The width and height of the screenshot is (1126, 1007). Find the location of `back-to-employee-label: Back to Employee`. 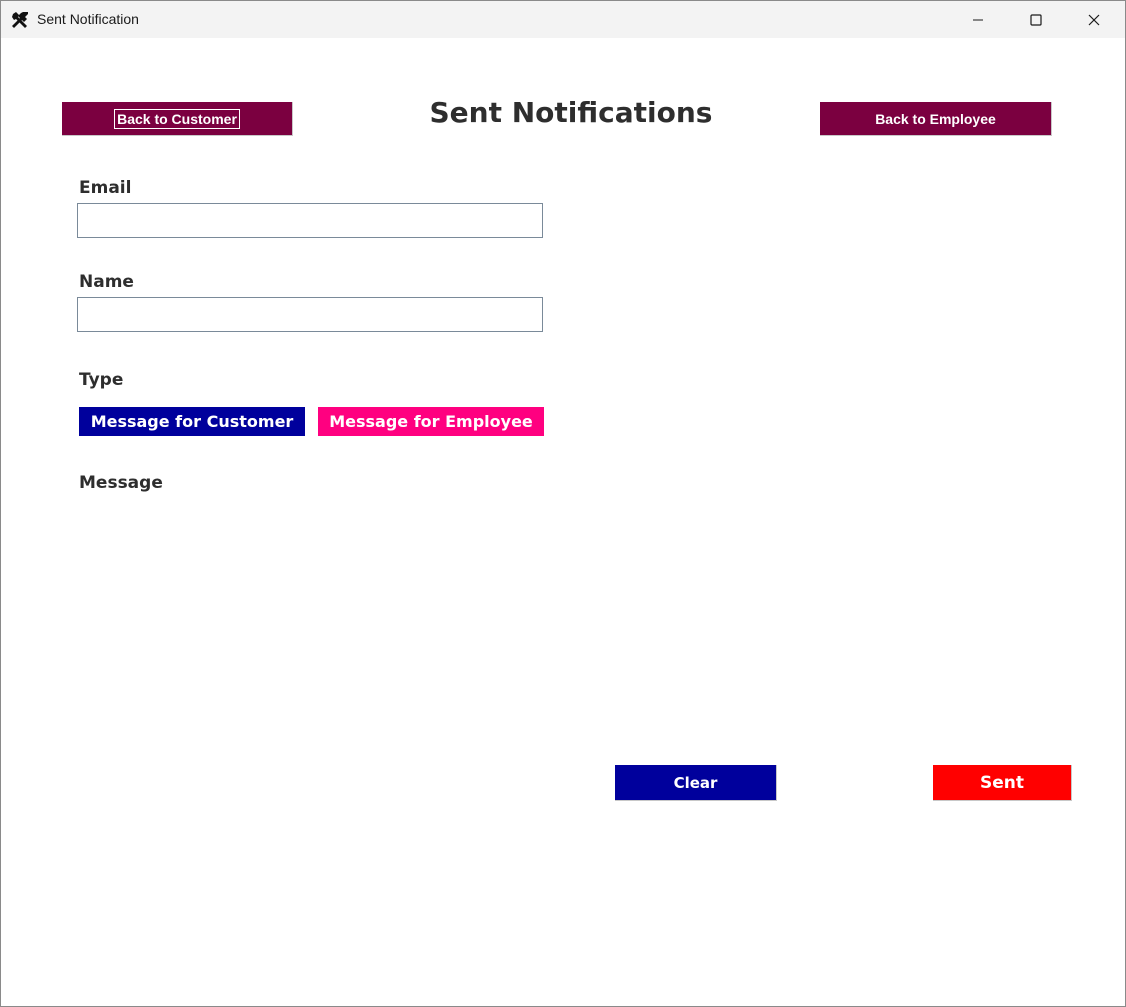

back-to-employee-label: Back to Employee is located at coordinates (935, 118).